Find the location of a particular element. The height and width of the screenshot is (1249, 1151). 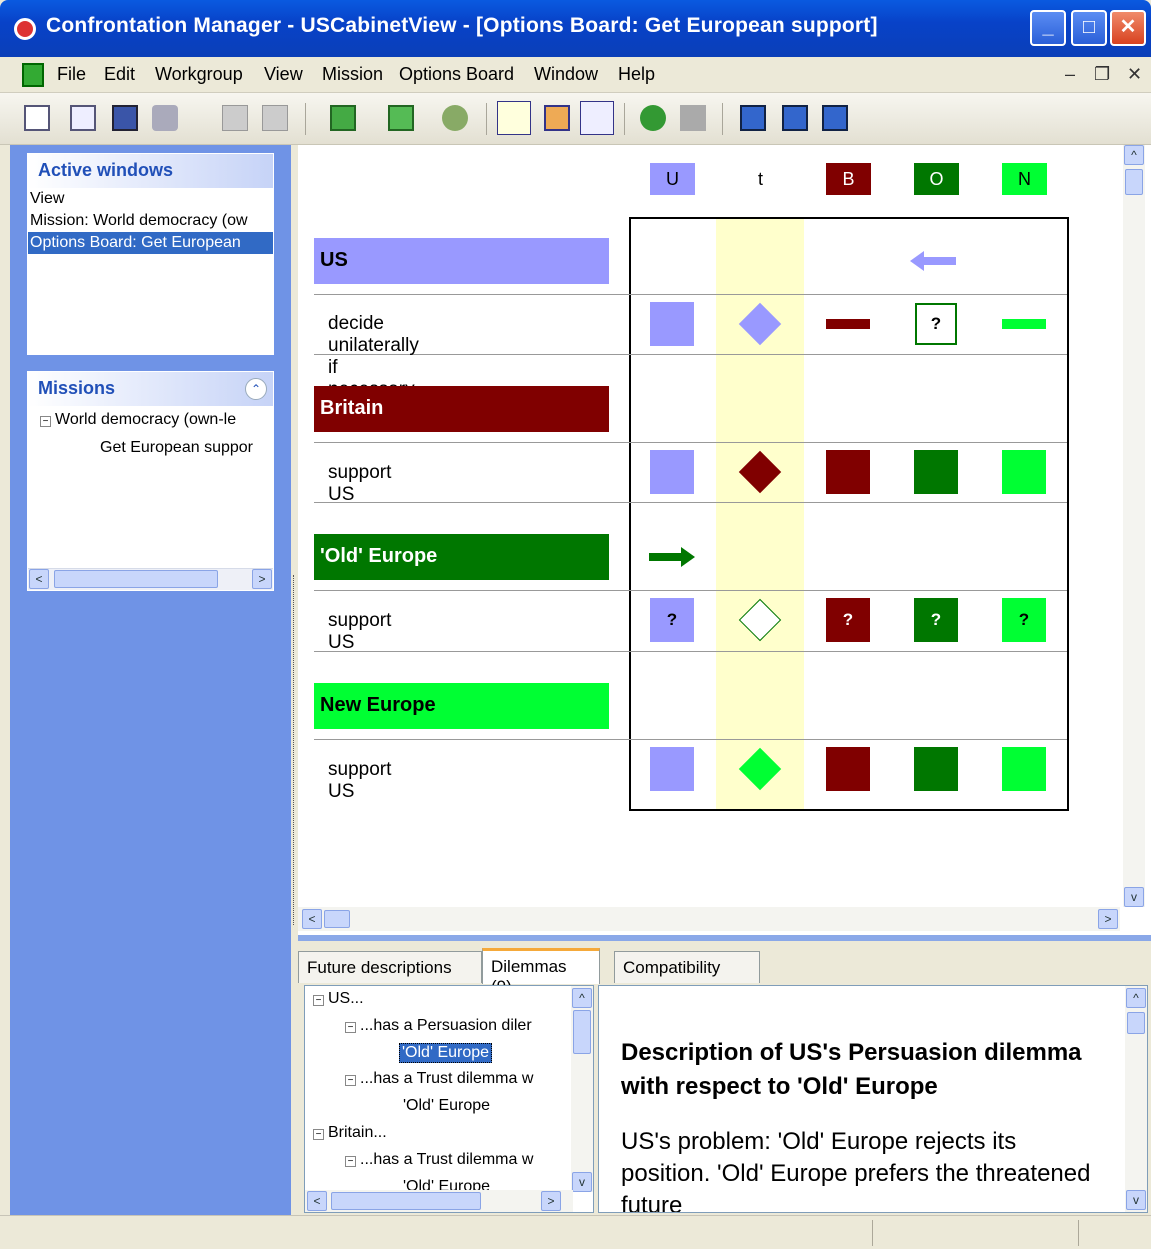

tree-node-selected: 'Old' Europe is located at coordinates (446, 1053).